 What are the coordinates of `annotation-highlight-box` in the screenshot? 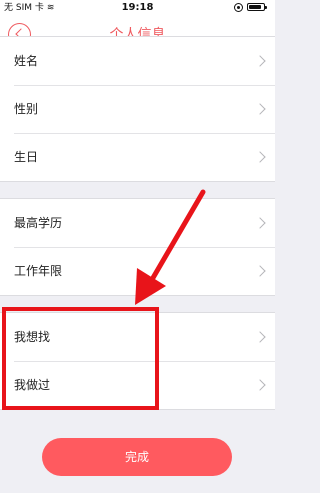 It's located at (80, 358).